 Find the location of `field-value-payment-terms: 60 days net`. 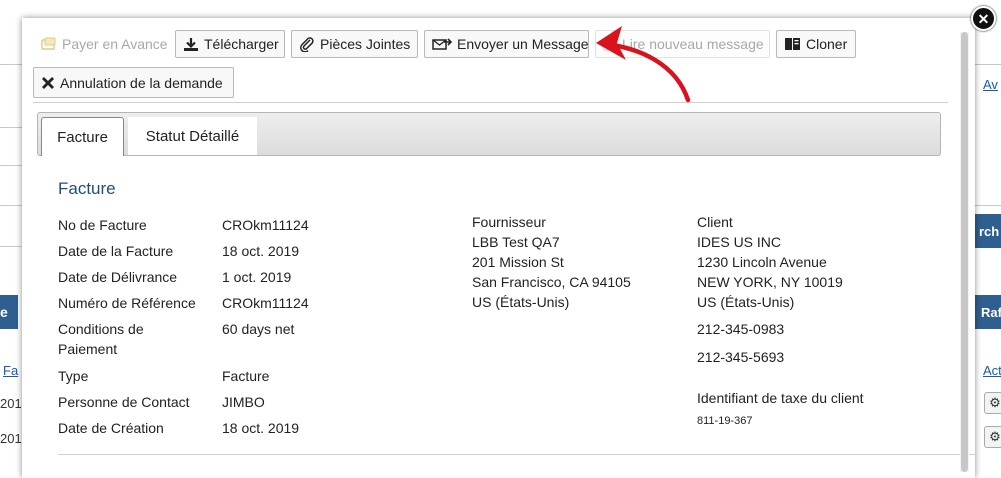

field-value-payment-terms: 60 days net is located at coordinates (258, 329).